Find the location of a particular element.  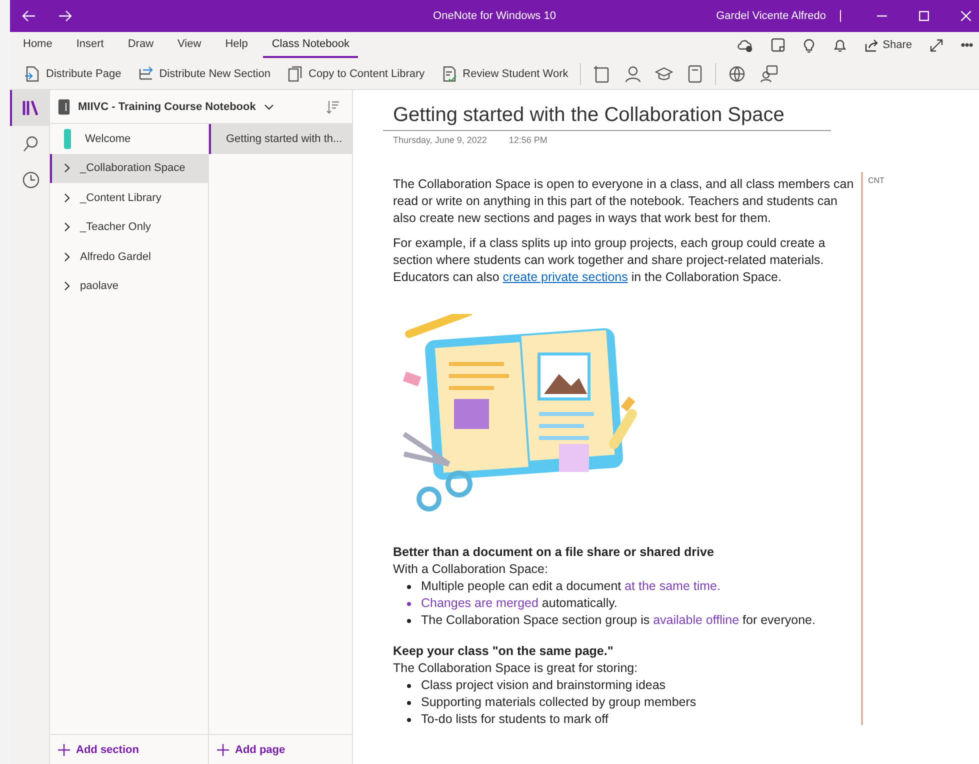

section-heading: Keep your class "on the same page." is located at coordinates (503, 651).